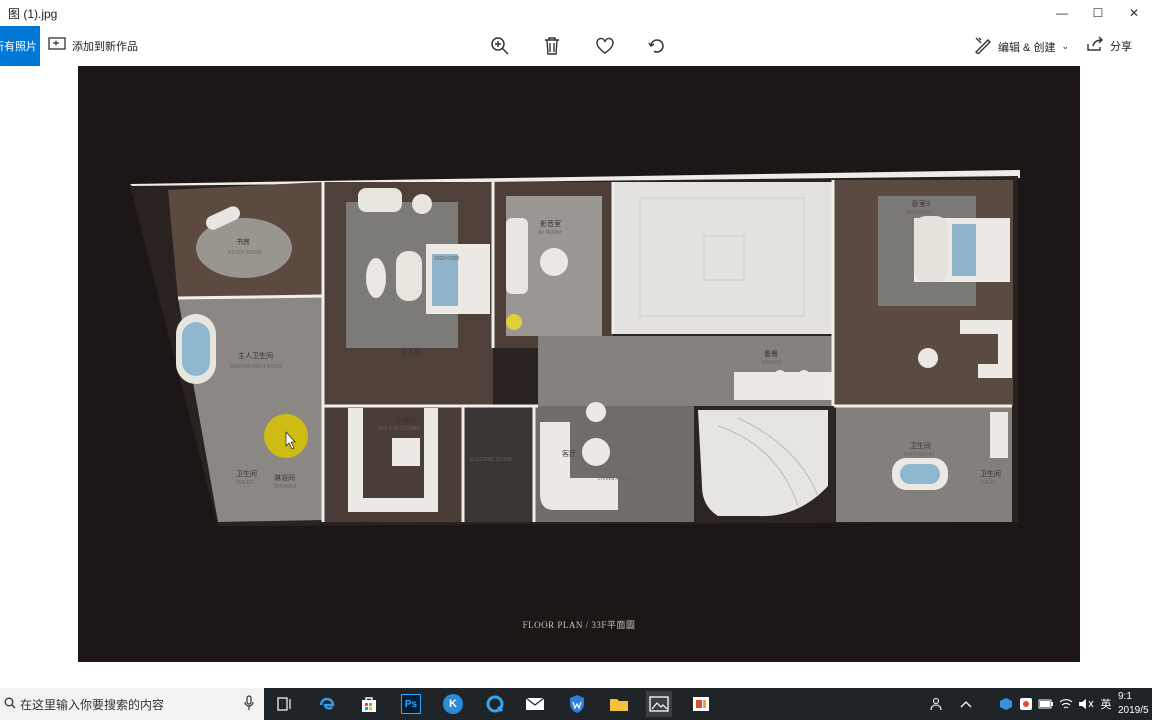 Image resolution: width=1152 pixels, height=720 pixels. I want to click on label-pantry: 备餐, so click(771, 353).